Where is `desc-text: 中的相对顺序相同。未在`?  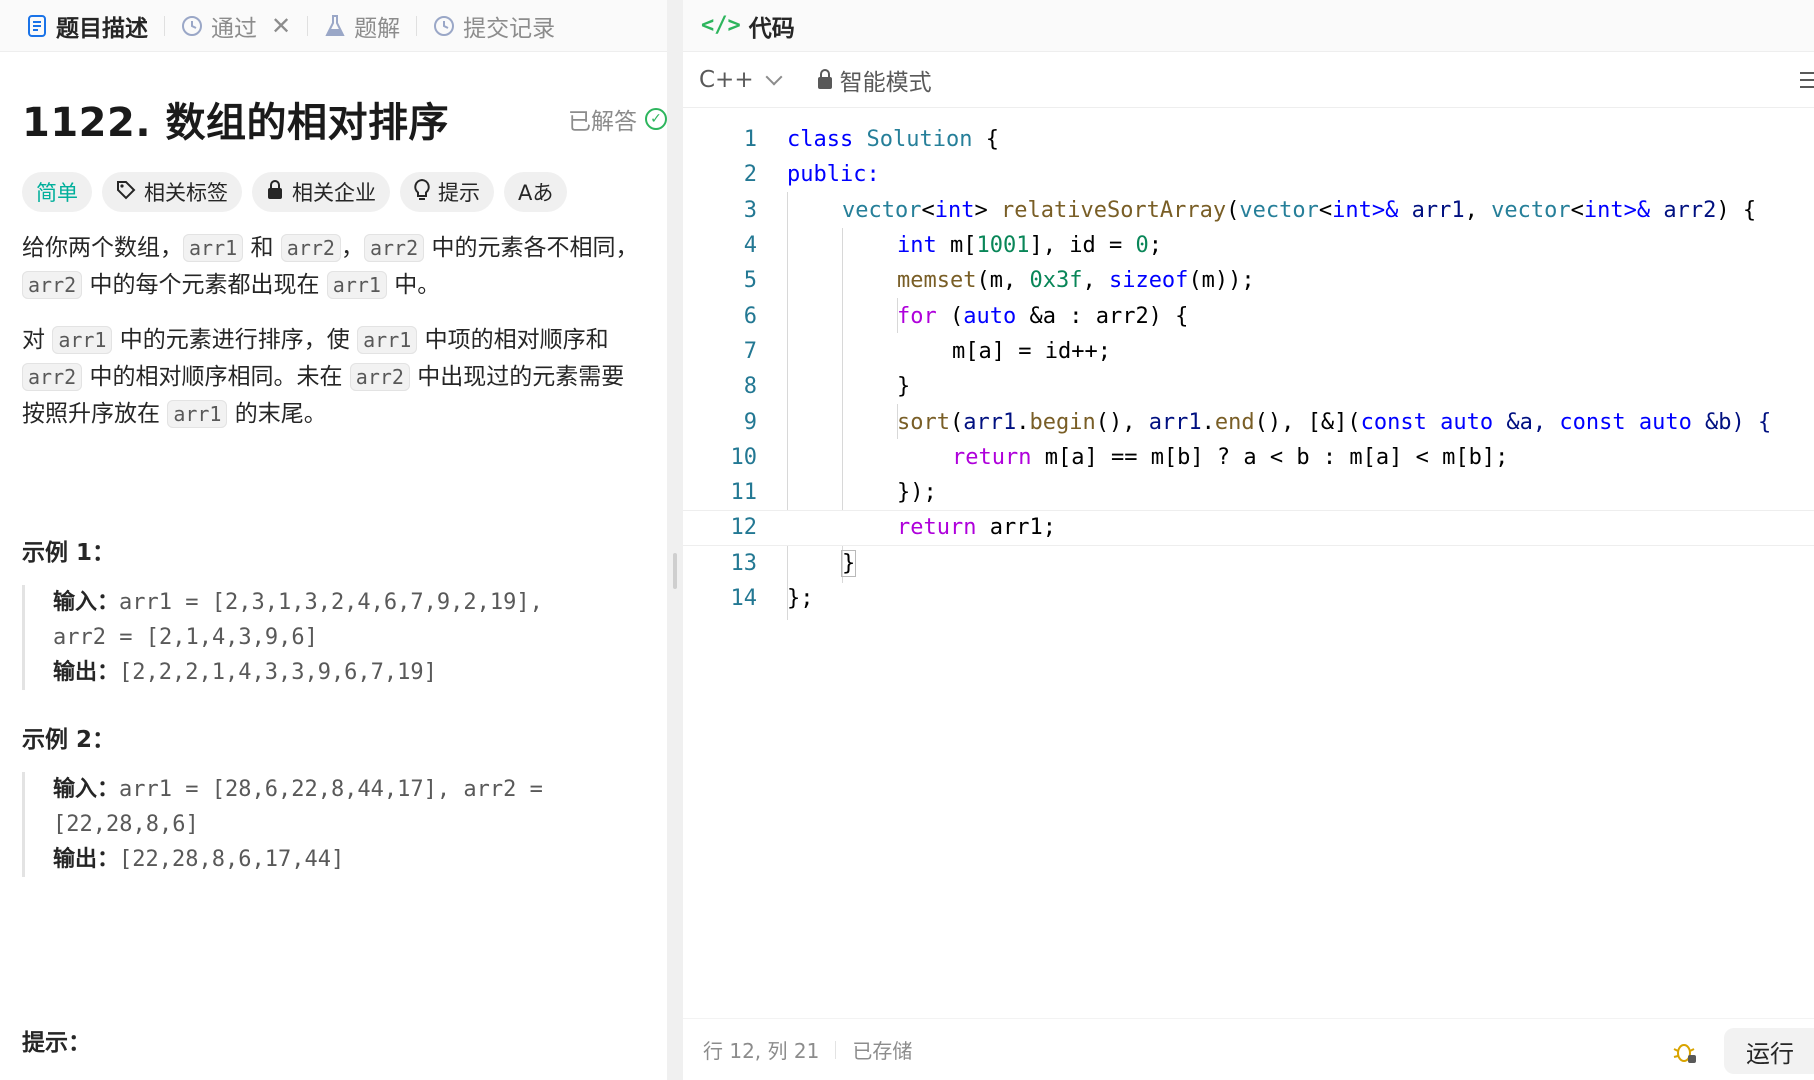
desc-text: 中的相对顺序相同。未在 is located at coordinates (216, 377).